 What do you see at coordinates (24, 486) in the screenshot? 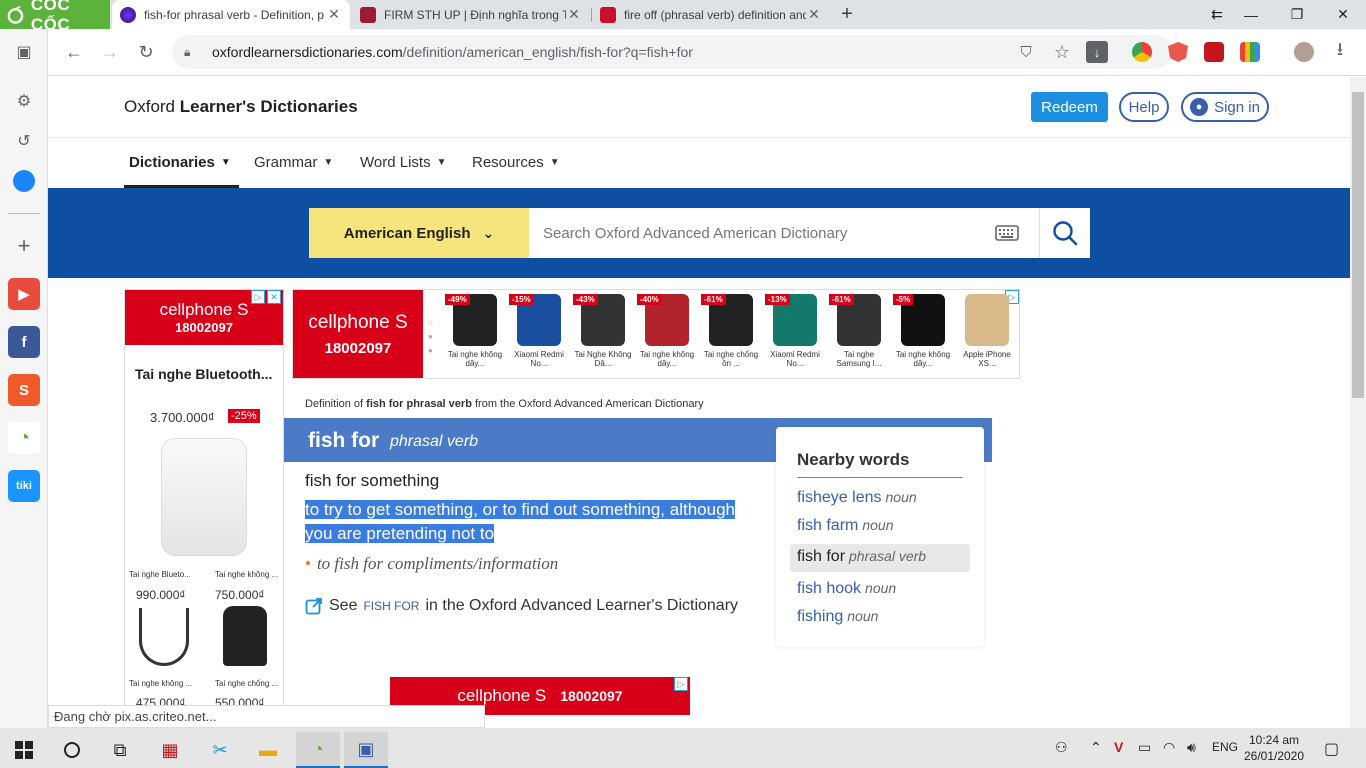
I see `tiki-icon: tiki` at bounding box center [24, 486].